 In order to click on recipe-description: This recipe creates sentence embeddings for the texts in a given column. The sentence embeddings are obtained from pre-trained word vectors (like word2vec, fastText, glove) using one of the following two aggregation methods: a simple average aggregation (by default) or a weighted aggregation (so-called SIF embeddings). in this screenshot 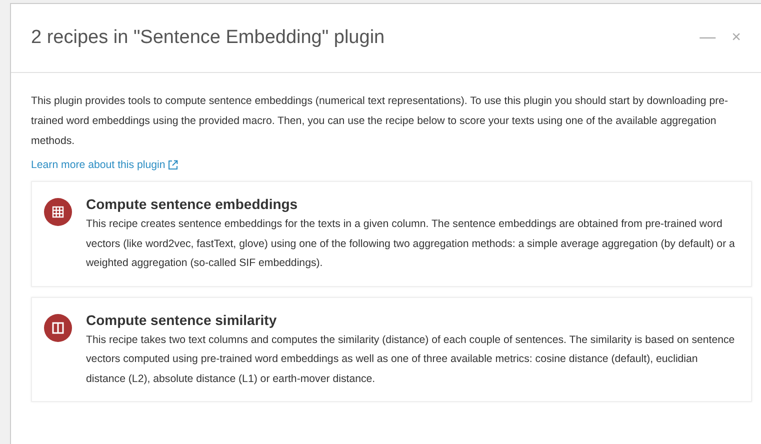, I will do `click(411, 244)`.